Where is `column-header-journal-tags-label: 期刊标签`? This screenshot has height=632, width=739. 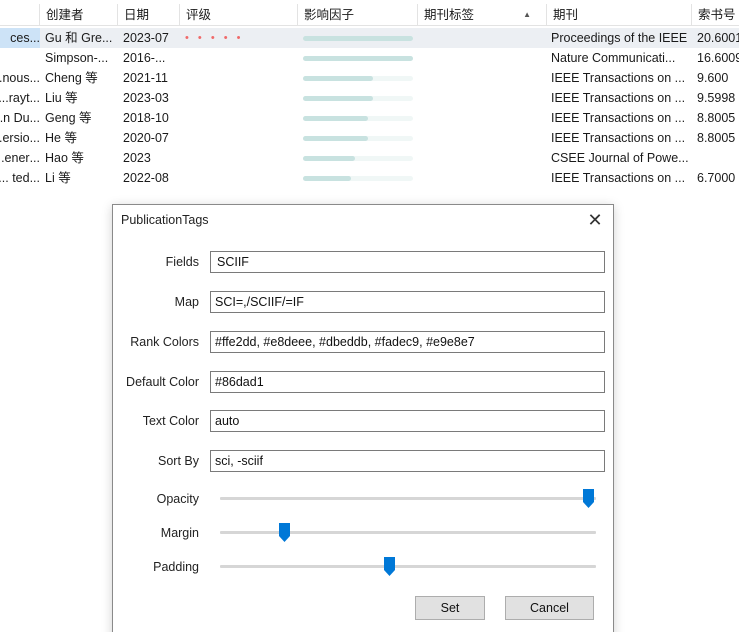
column-header-journal-tags-label: 期刊标签 is located at coordinates (449, 15).